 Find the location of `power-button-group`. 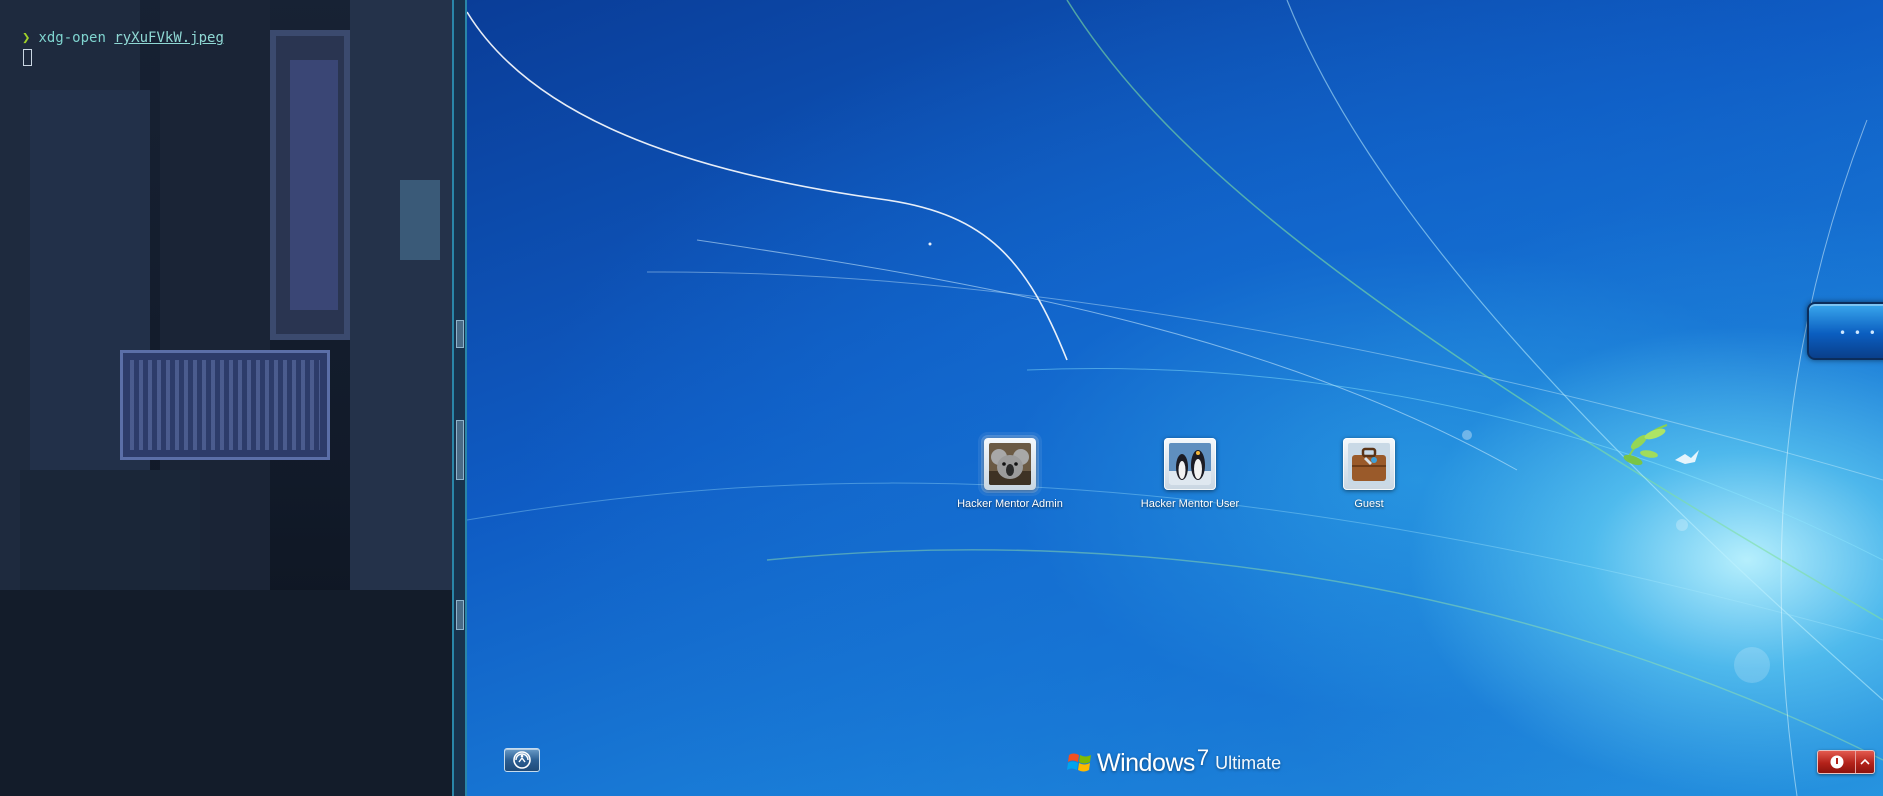

power-button-group is located at coordinates (1846, 762).